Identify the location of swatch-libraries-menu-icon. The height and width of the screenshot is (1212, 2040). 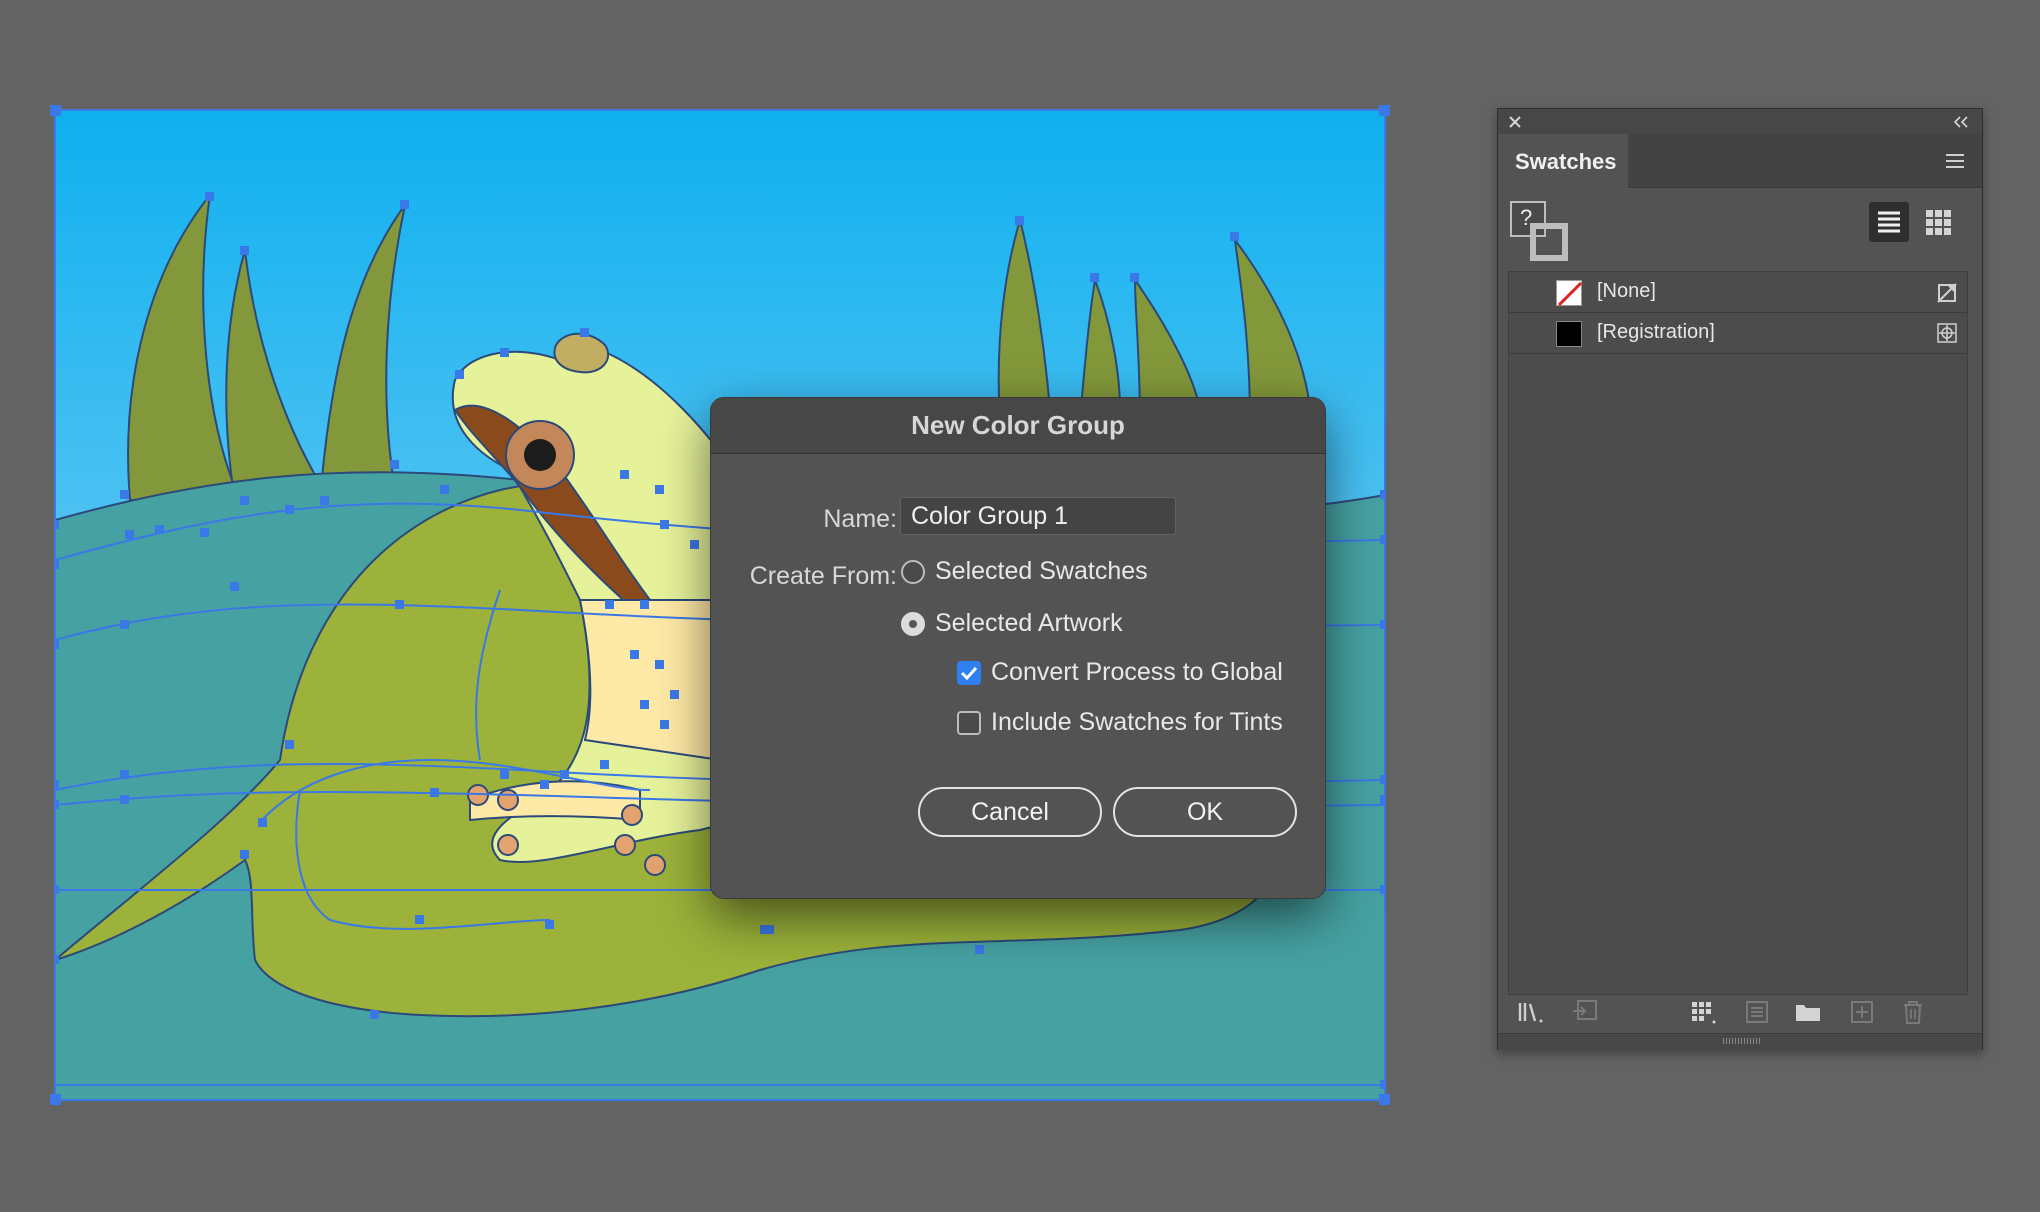
(1531, 1012).